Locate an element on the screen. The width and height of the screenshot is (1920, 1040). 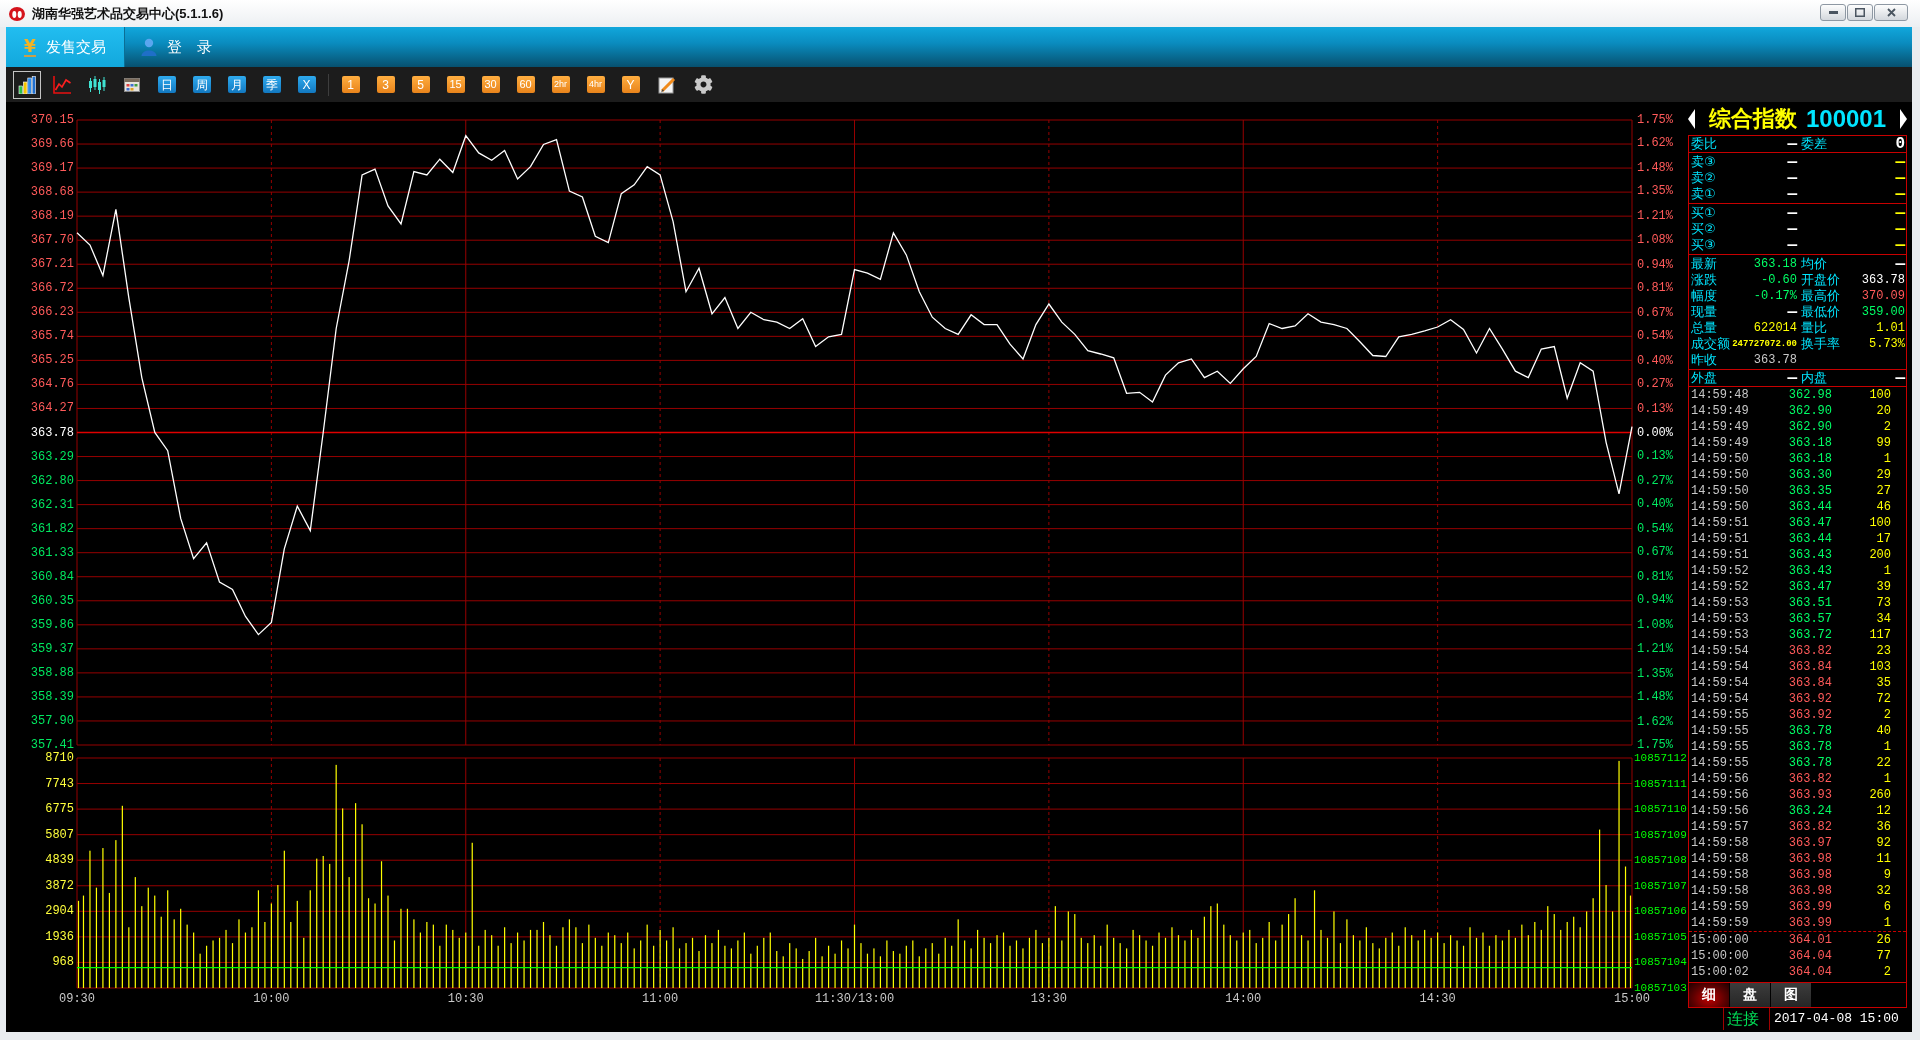
status-datetime: 2017-04-08 15:00 is located at coordinates (1838, 1019).